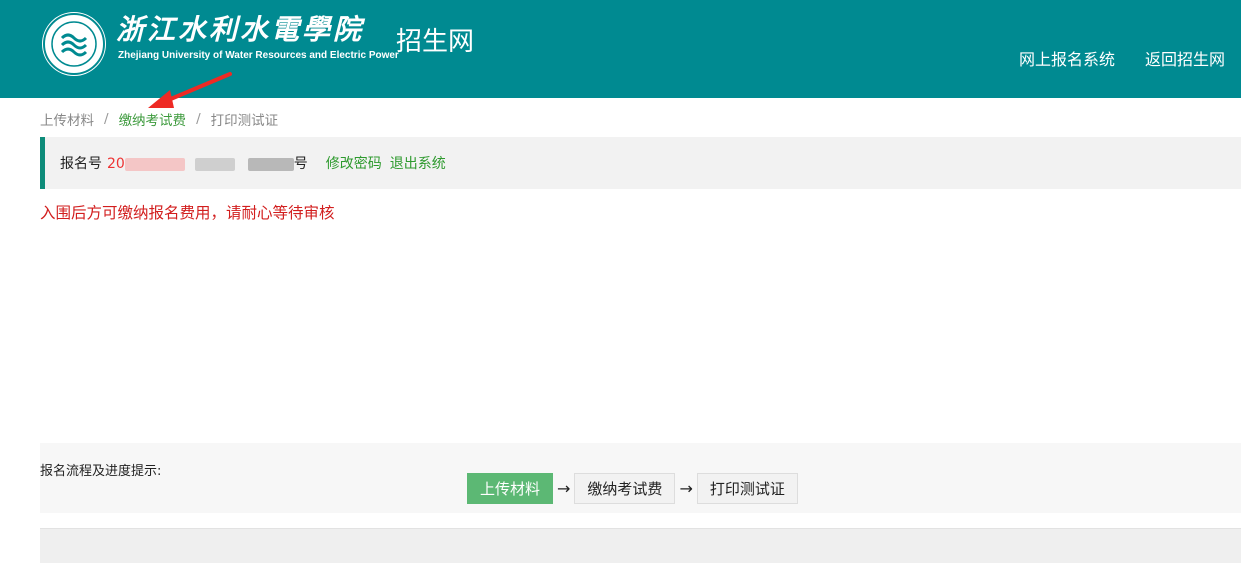 This screenshot has width=1241, height=563. What do you see at coordinates (116, 164) in the screenshot?
I see `reg-number-prefix: 20` at bounding box center [116, 164].